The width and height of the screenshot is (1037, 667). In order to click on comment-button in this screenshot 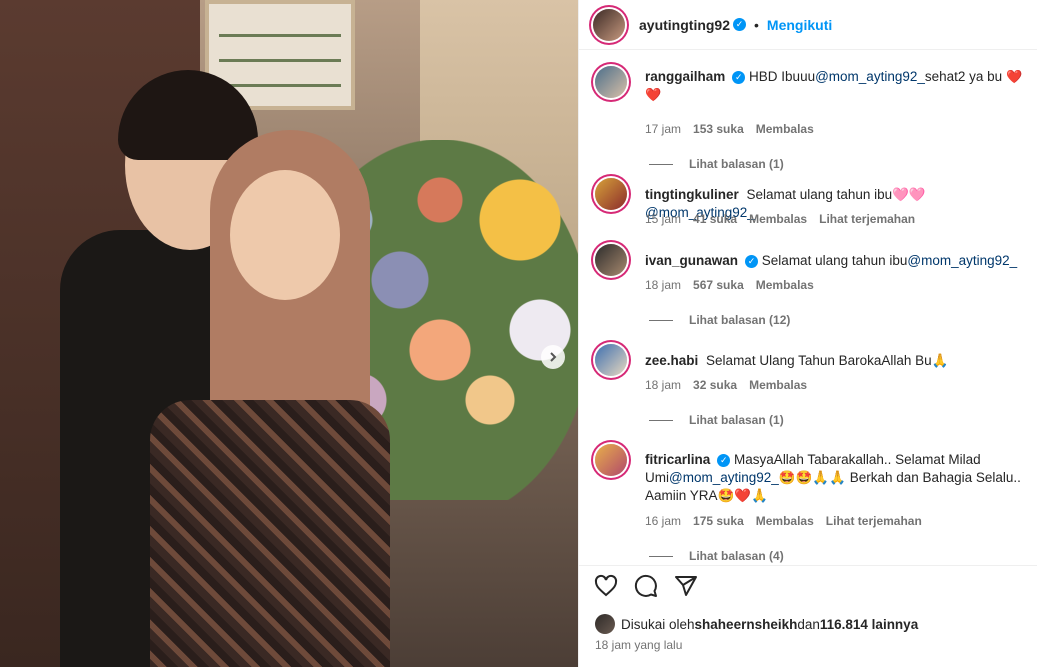, I will do `click(646, 586)`.